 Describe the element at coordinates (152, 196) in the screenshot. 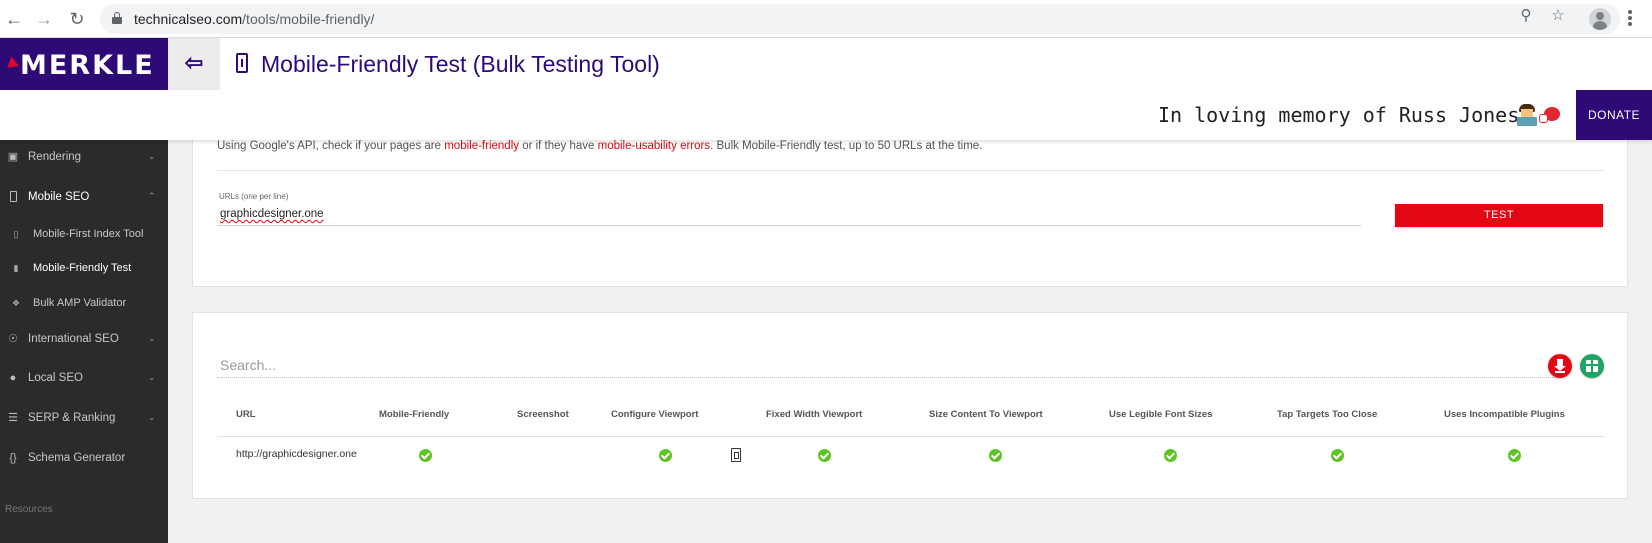

I see `chevron-up-icon: ⌃` at that location.